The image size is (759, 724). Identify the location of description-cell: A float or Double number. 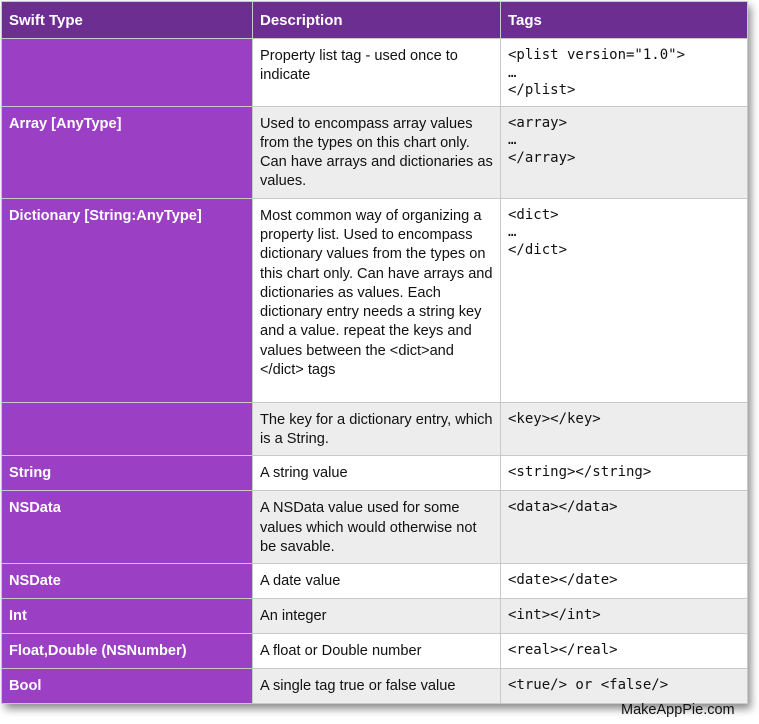
(376, 651).